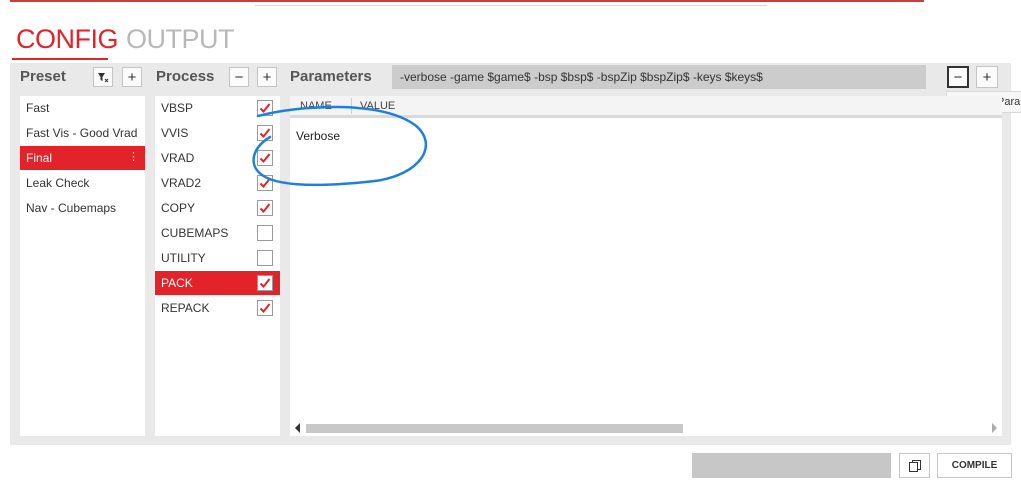 The image size is (1021, 485). I want to click on compile-button: COMPILE, so click(974, 465).